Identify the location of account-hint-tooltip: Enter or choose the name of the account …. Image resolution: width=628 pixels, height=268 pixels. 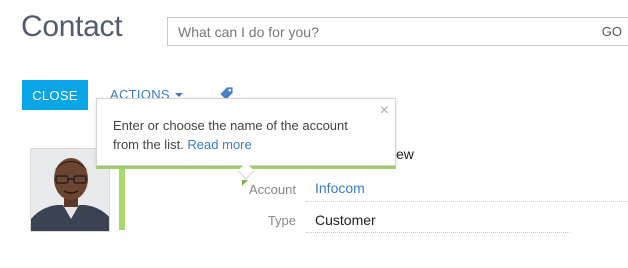
(246, 139).